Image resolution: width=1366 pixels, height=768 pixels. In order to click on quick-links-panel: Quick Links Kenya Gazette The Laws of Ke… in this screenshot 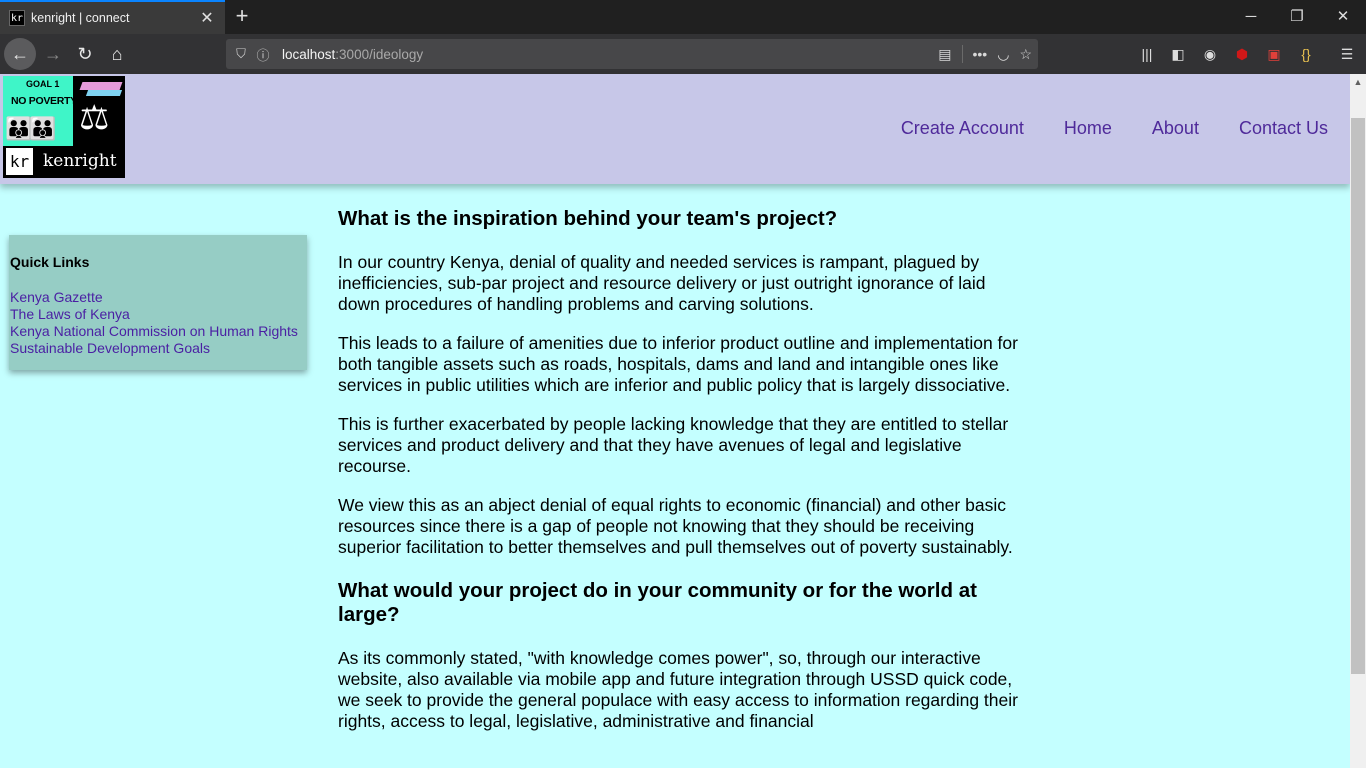, I will do `click(158, 302)`.